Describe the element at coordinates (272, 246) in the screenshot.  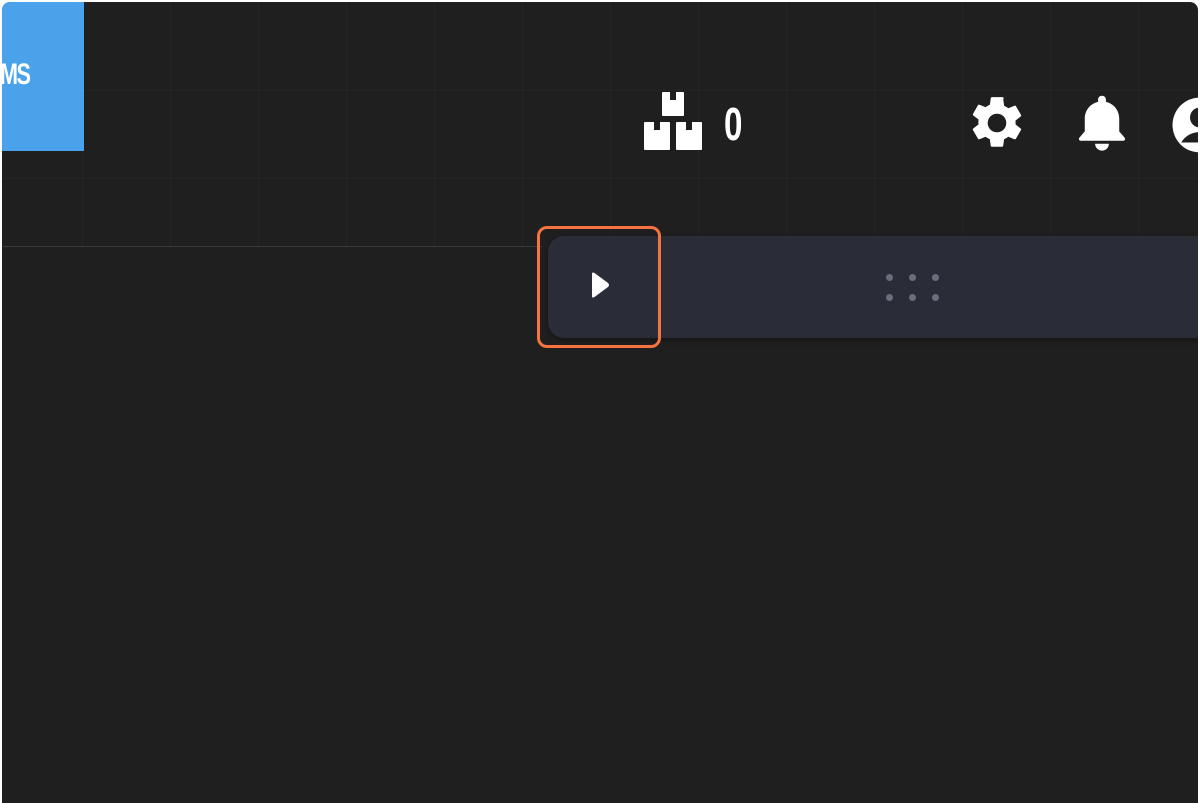
I see `section-divider` at that location.